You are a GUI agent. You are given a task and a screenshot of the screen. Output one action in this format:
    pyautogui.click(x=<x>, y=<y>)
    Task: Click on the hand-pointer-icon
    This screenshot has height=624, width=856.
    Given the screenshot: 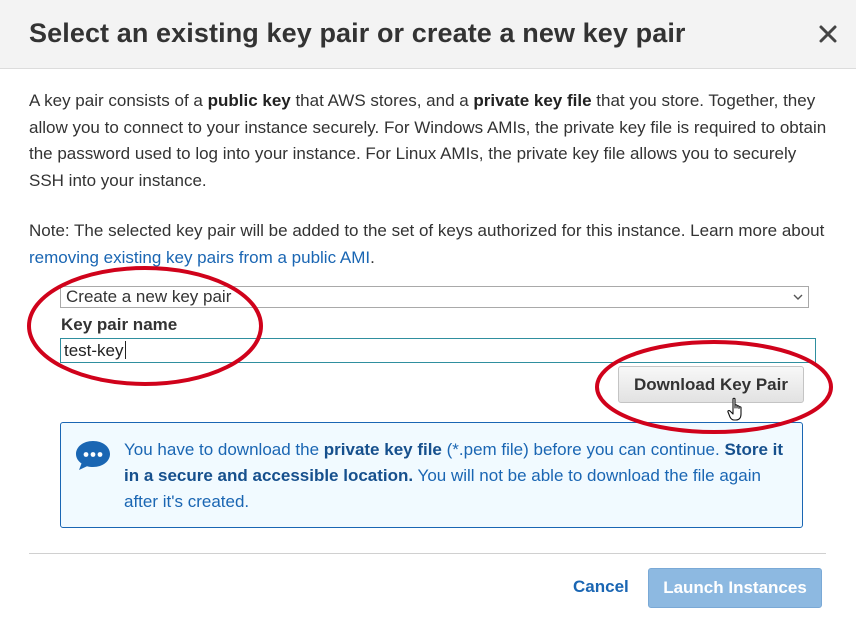 What is the action you would take?
    pyautogui.click(x=734, y=409)
    